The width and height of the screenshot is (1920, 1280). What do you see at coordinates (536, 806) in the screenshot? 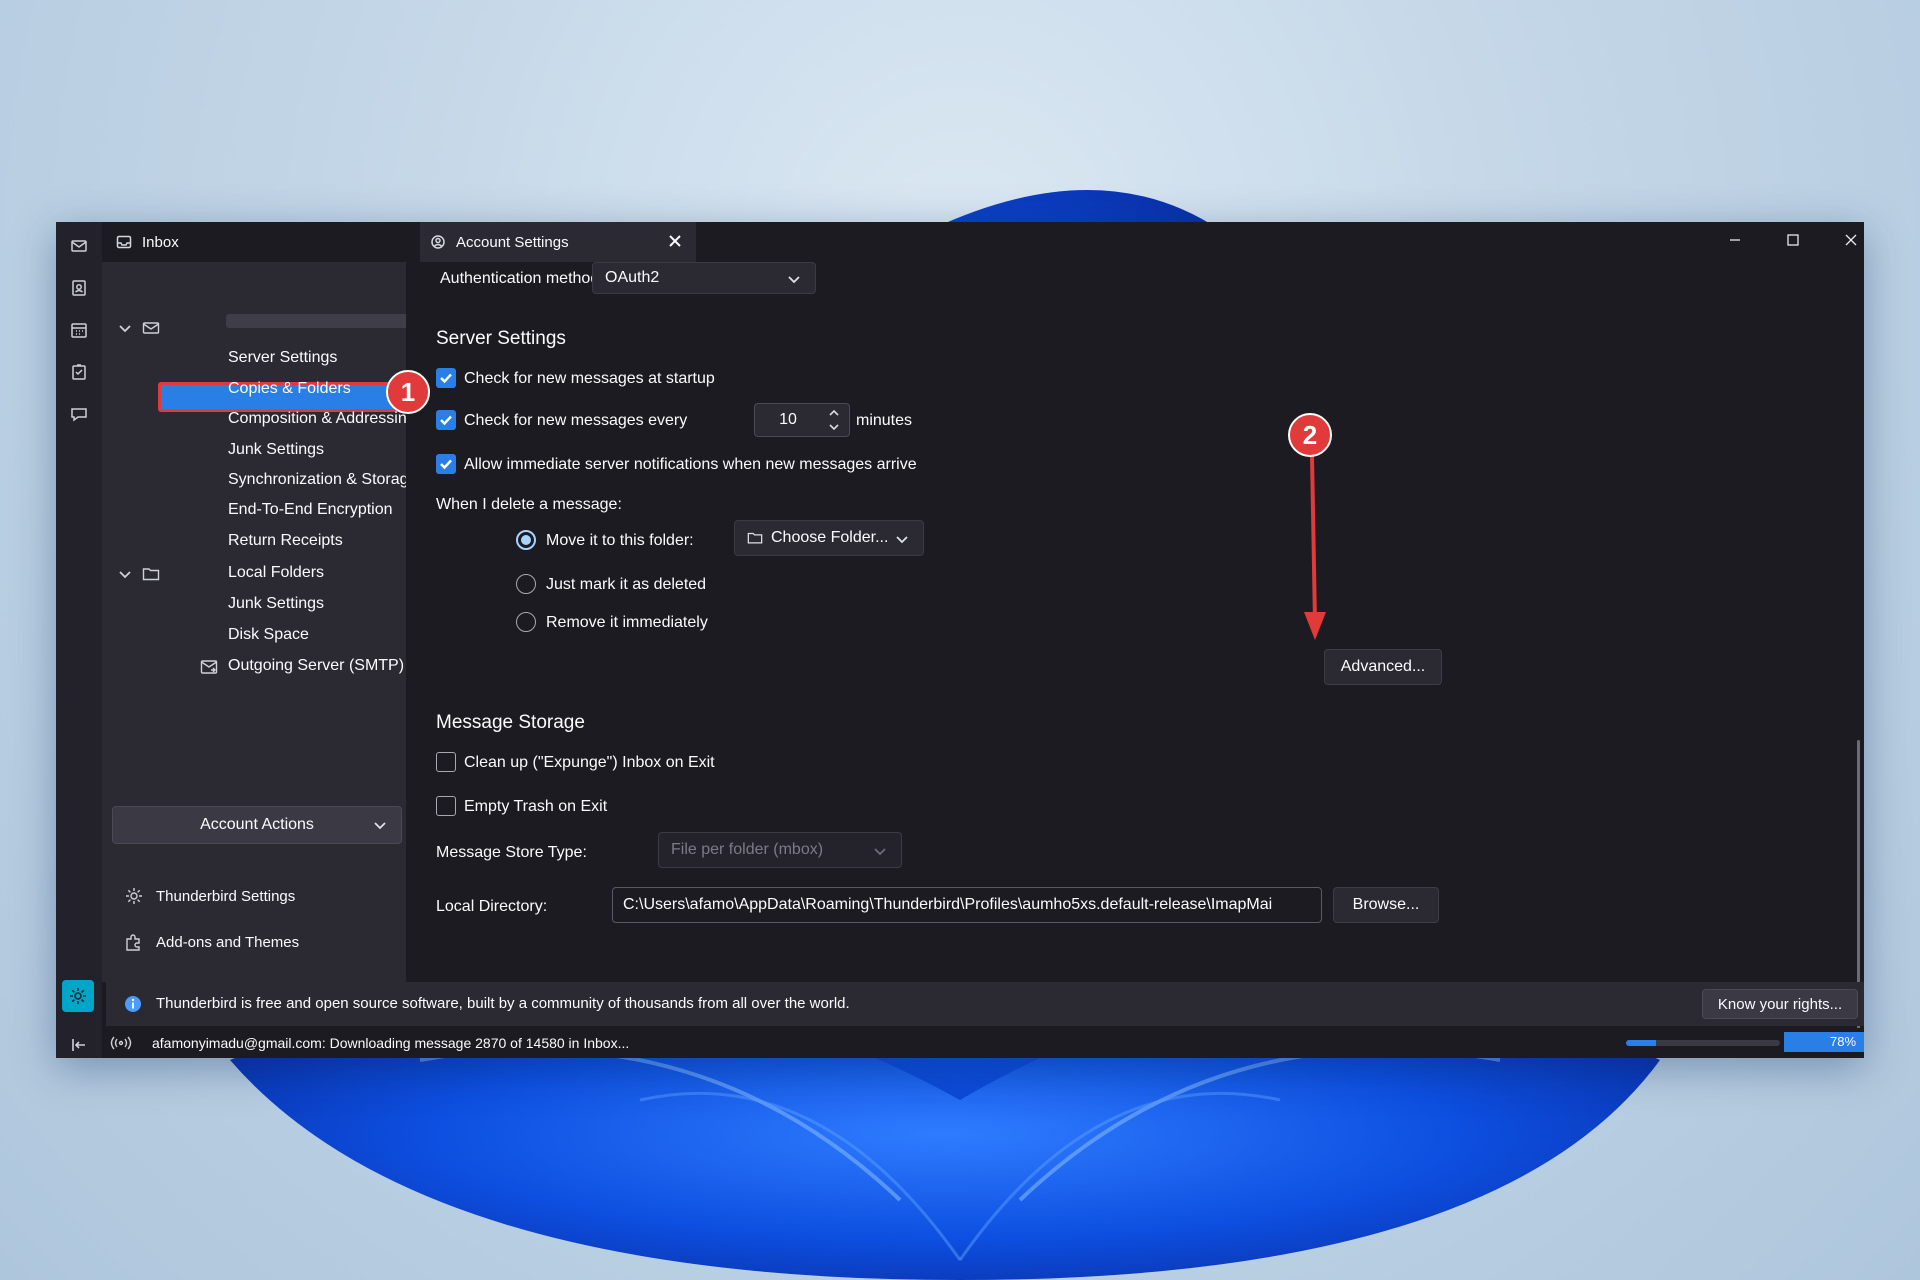
I see `empty-trash-label: Empty Trash on Exit` at bounding box center [536, 806].